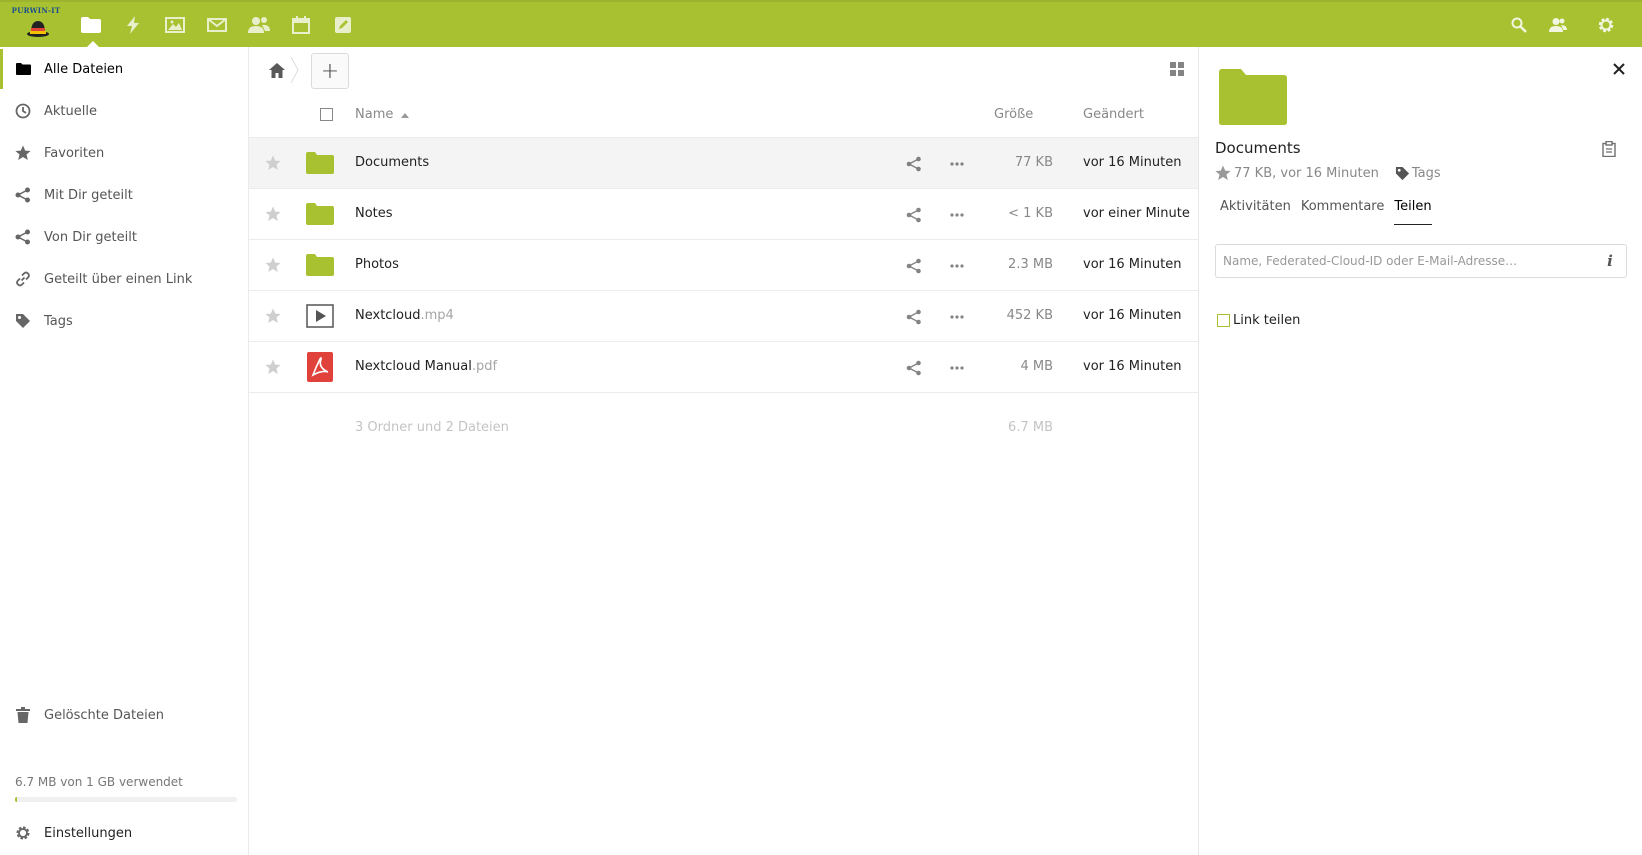 The image size is (1642, 855). Describe the element at coordinates (1606, 25) in the screenshot. I see `settings-icon` at that location.